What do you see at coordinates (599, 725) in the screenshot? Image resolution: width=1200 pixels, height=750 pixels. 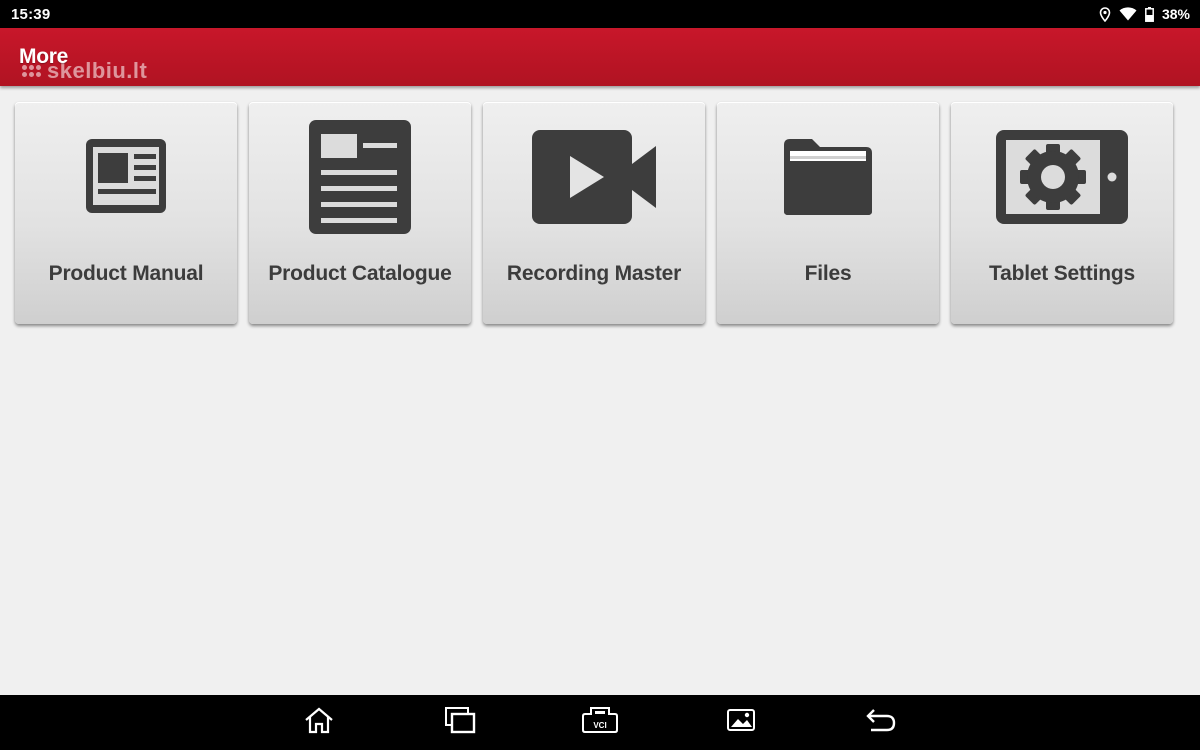 I see `vci-label: VCI` at bounding box center [599, 725].